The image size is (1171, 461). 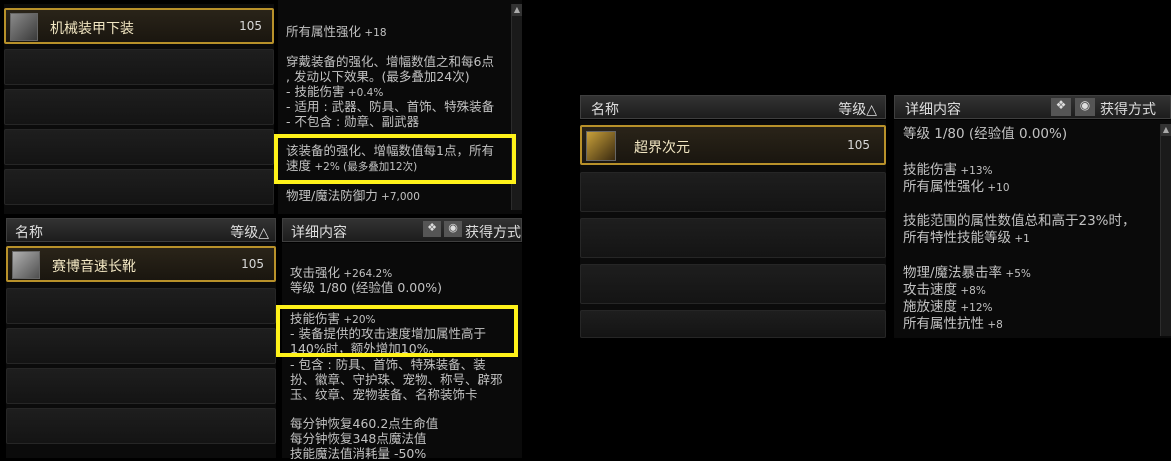 What do you see at coordinates (948, 307) in the screenshot?
I see `detail-line: 施放速度 +12%` at bounding box center [948, 307].